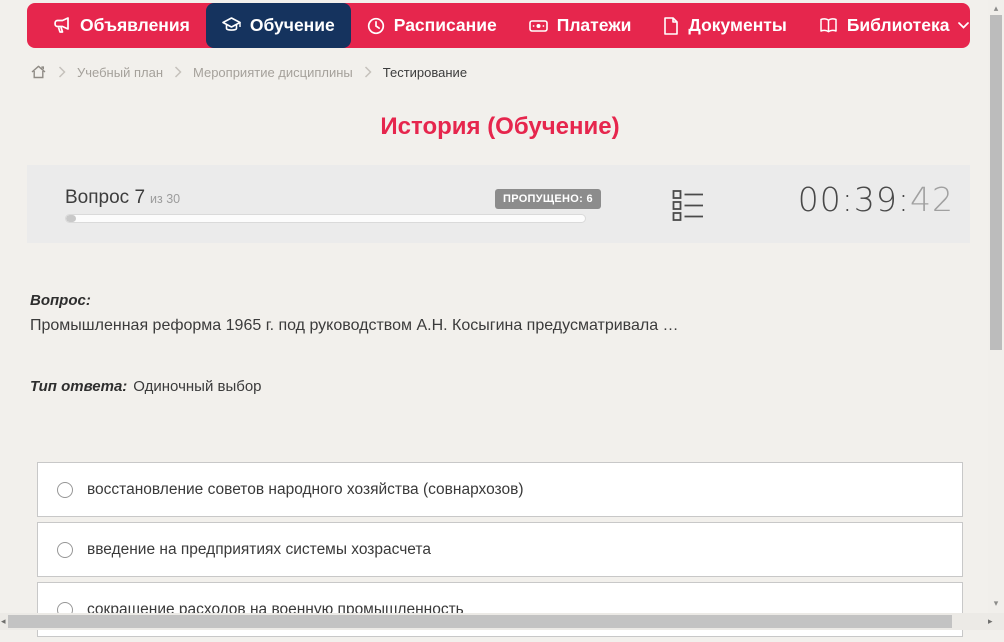 The image size is (1004, 642). I want to click on timer: 00:39:42, so click(876, 199).